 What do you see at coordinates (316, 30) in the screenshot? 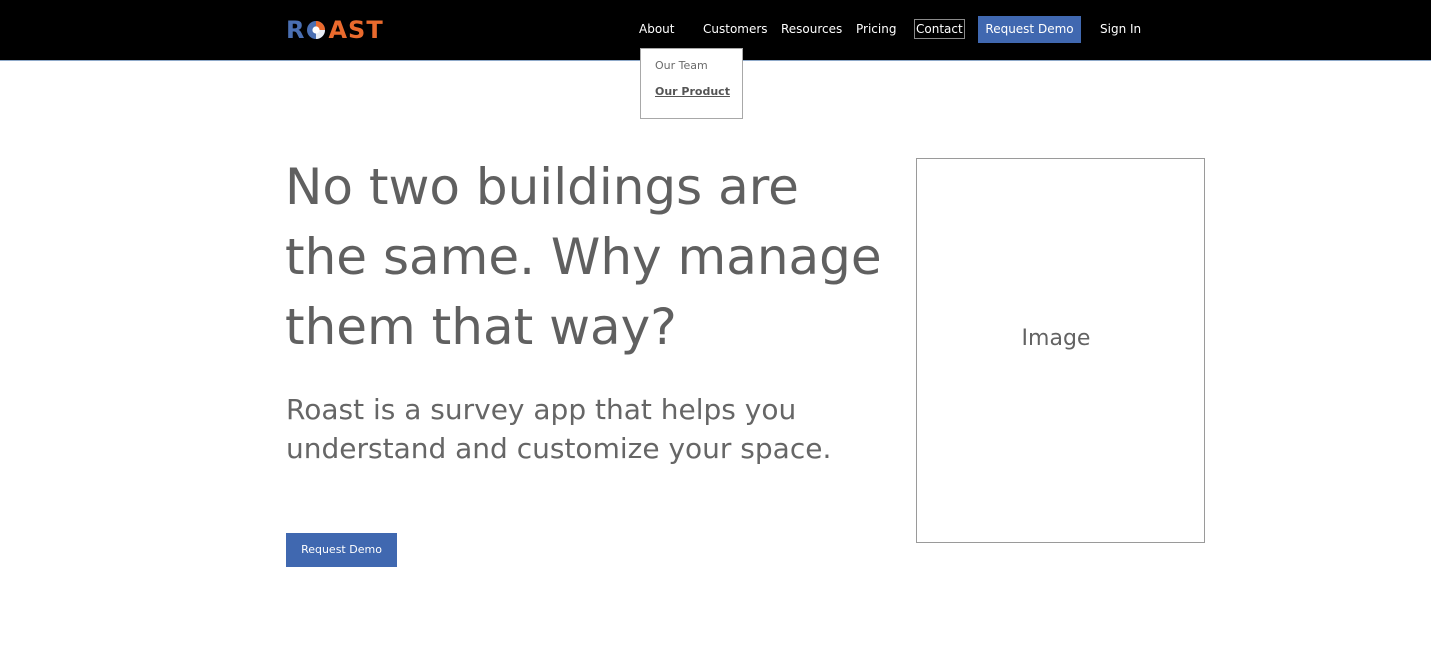
I see `pie-chart-o-icon` at bounding box center [316, 30].